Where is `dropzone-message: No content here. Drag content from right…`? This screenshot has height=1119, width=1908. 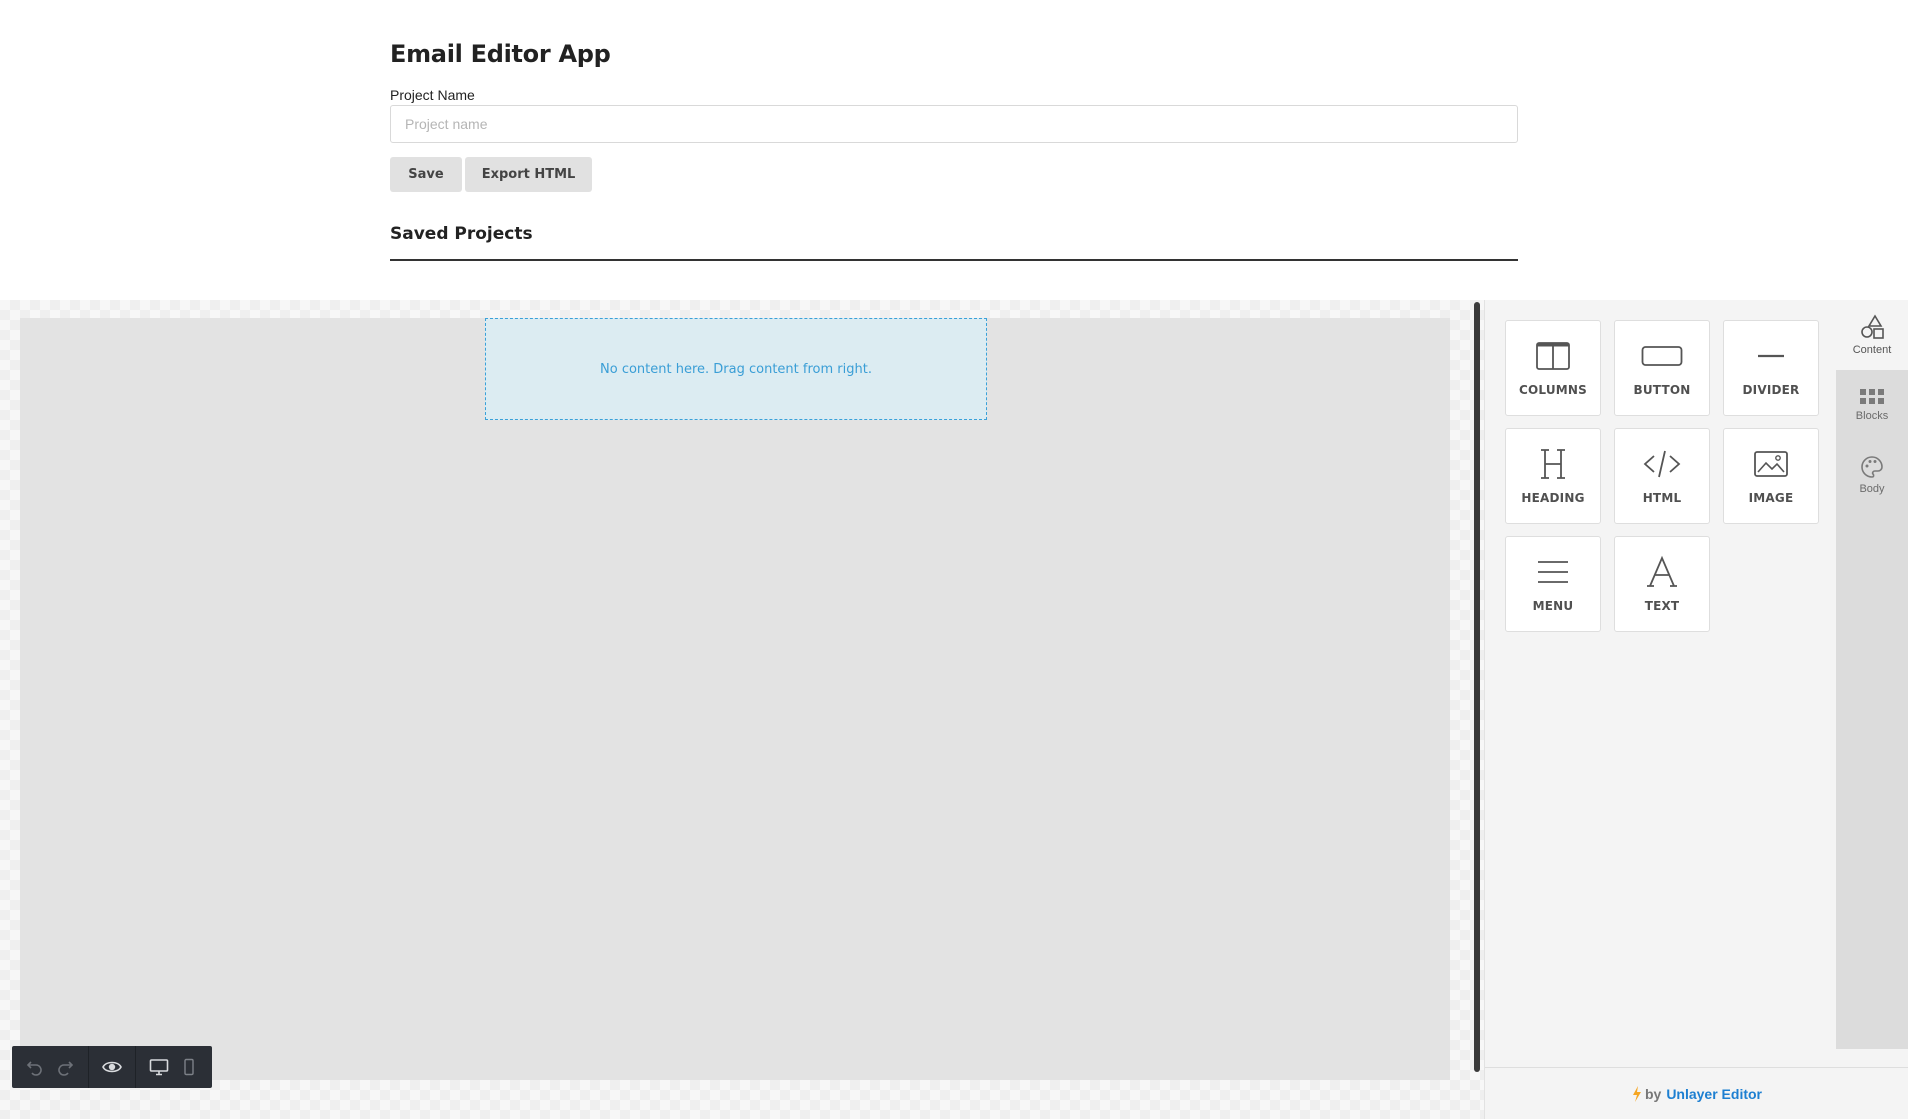 dropzone-message: No content here. Drag content from right… is located at coordinates (736, 369).